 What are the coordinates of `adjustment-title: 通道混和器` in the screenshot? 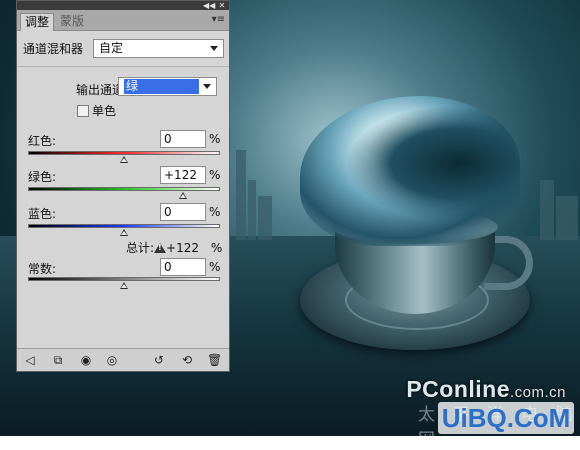 It's located at (53, 49).